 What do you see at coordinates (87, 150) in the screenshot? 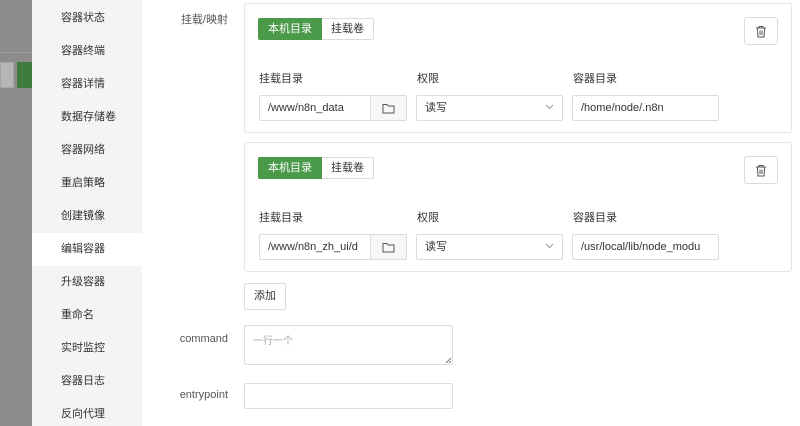
I see `menu-item-container-network: 容器网络` at bounding box center [87, 150].